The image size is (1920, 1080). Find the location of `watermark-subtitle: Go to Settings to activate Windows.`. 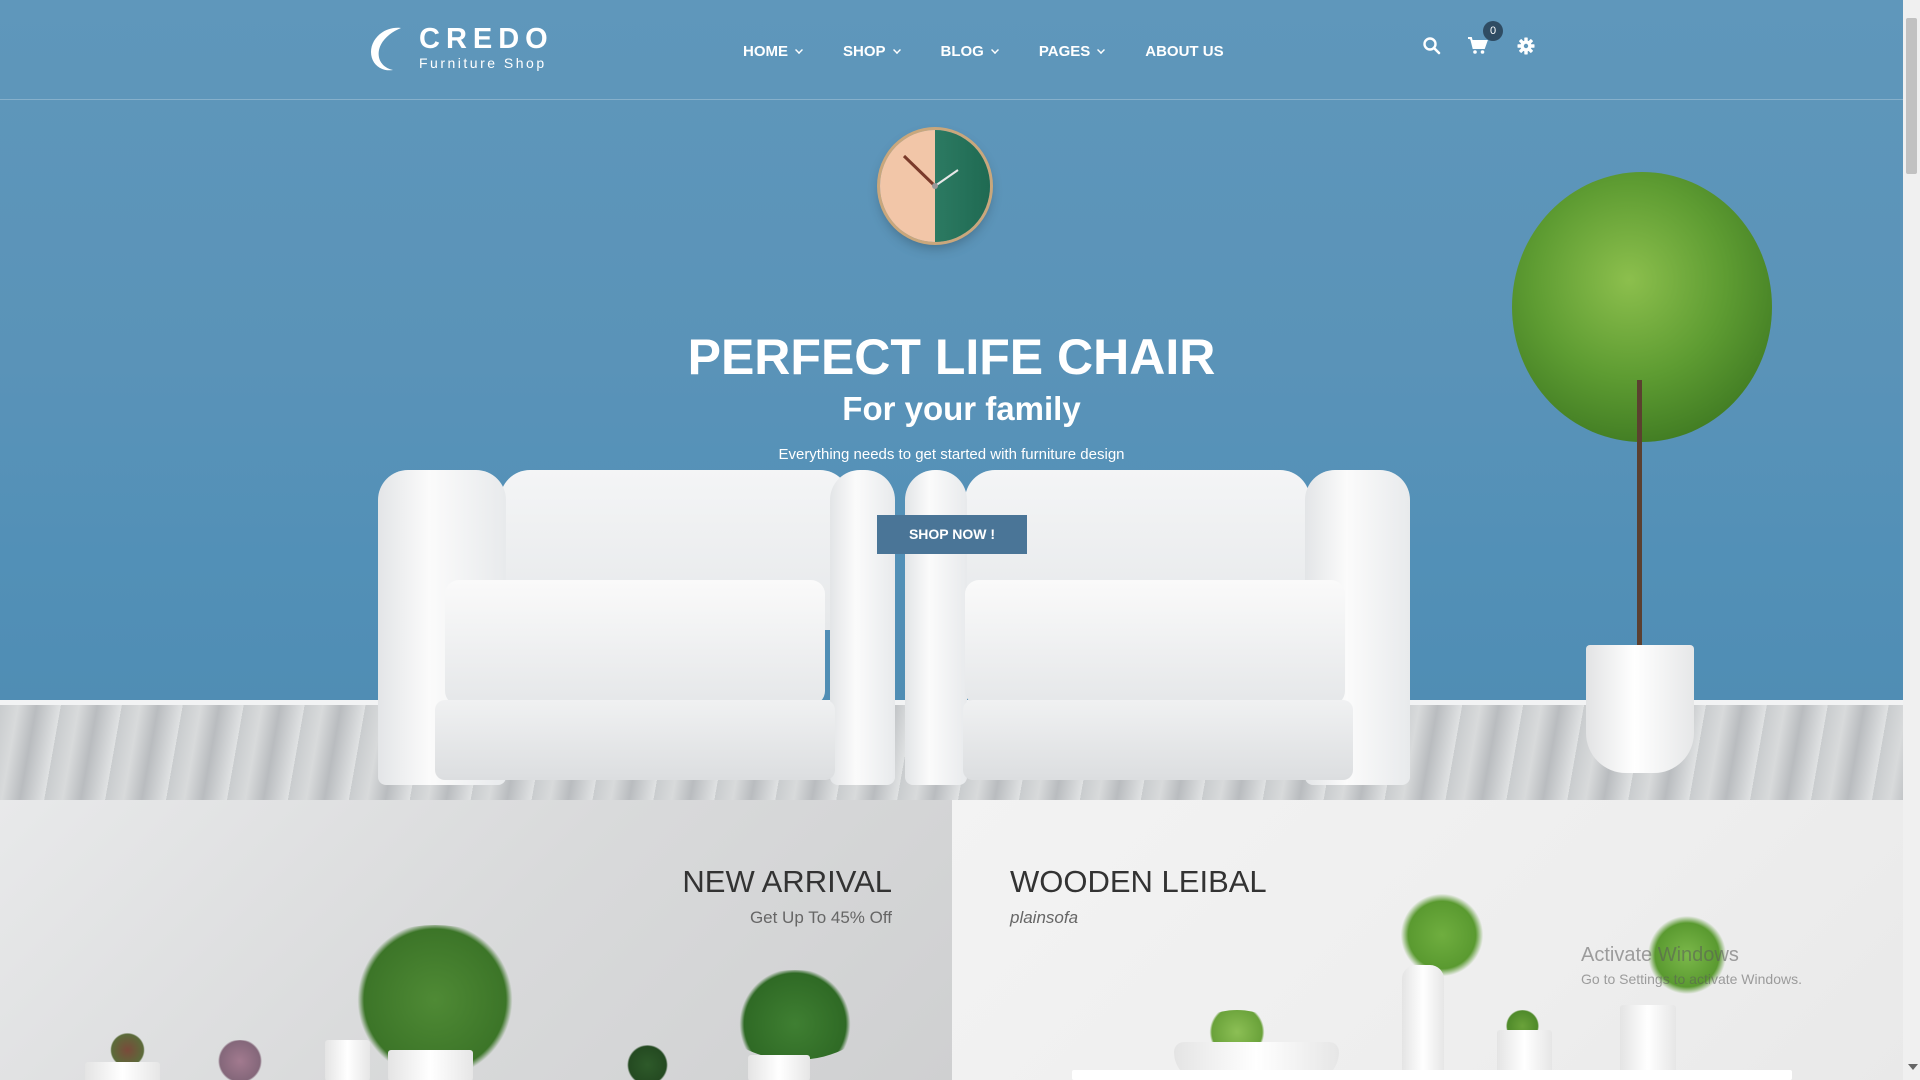

watermark-subtitle: Go to Settings to activate Windows. is located at coordinates (1691, 979).